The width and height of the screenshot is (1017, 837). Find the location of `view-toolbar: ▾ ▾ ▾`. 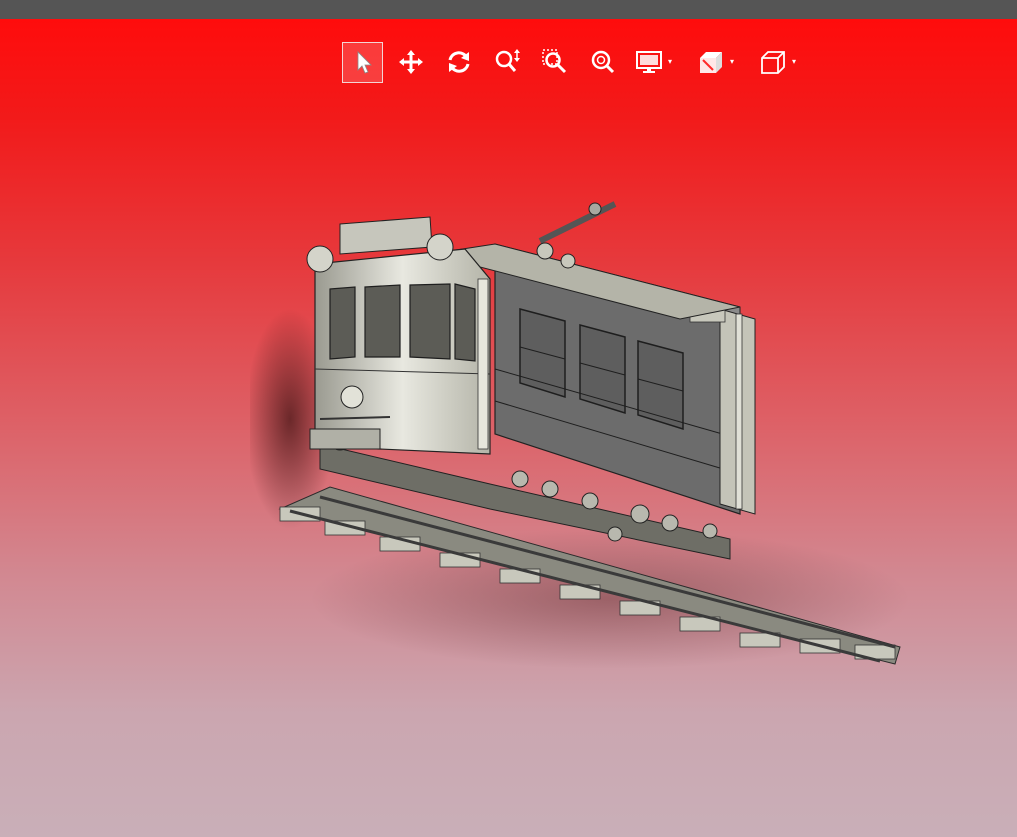

view-toolbar: ▾ ▾ ▾ is located at coordinates (579, 62).